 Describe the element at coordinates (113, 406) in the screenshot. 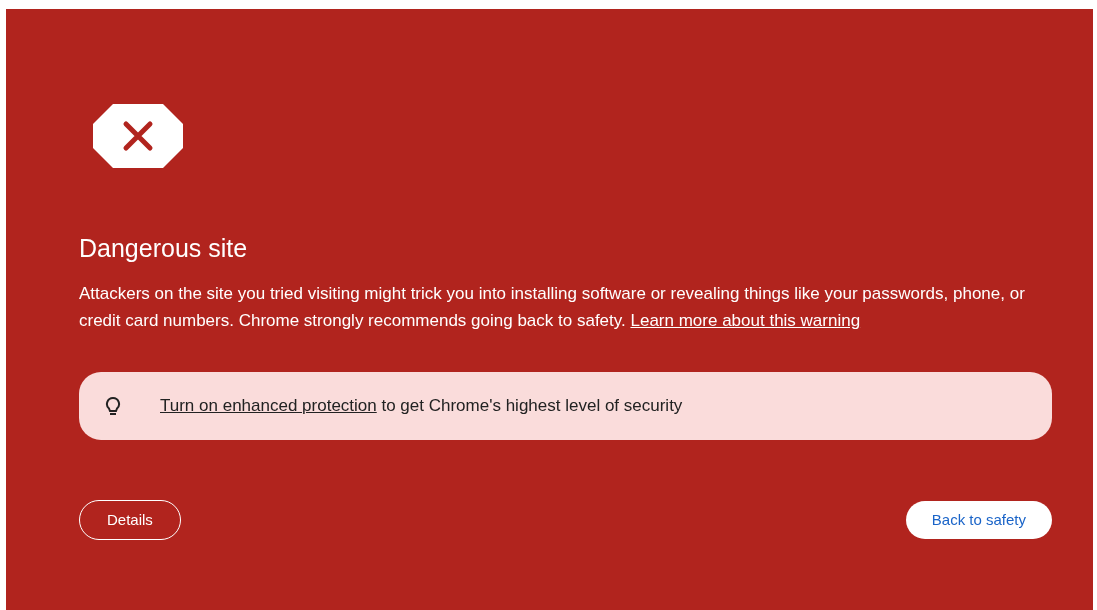

I see `lightbulb-icon` at that location.